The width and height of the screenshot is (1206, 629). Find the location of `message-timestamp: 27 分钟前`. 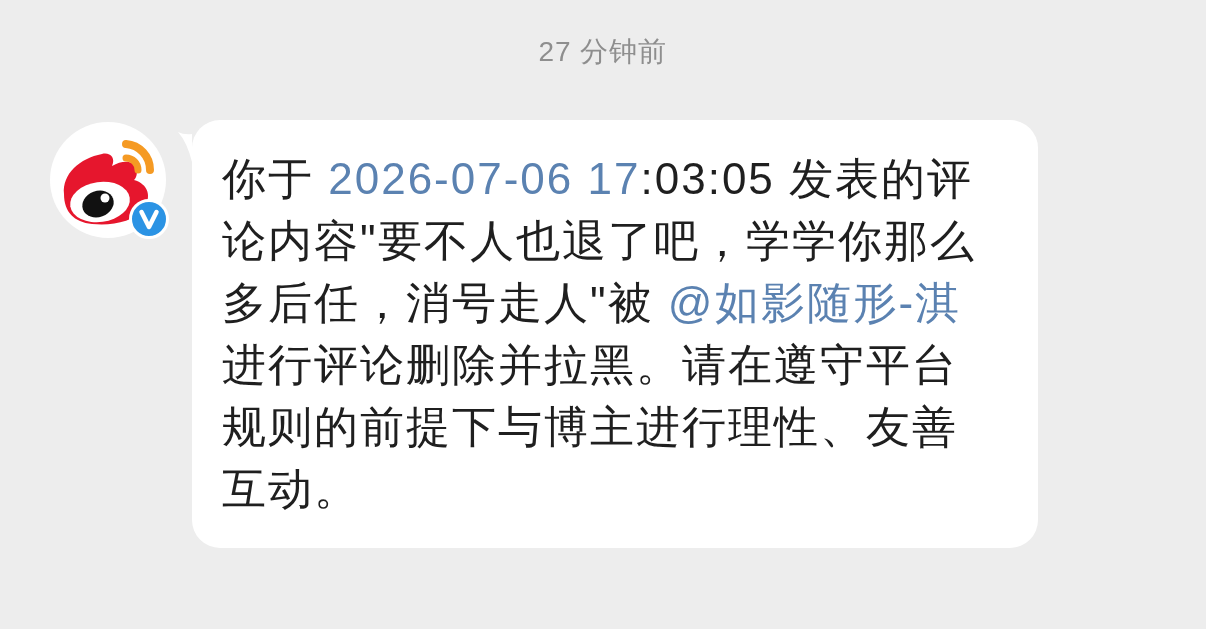

message-timestamp: 27 分钟前 is located at coordinates (603, 52).